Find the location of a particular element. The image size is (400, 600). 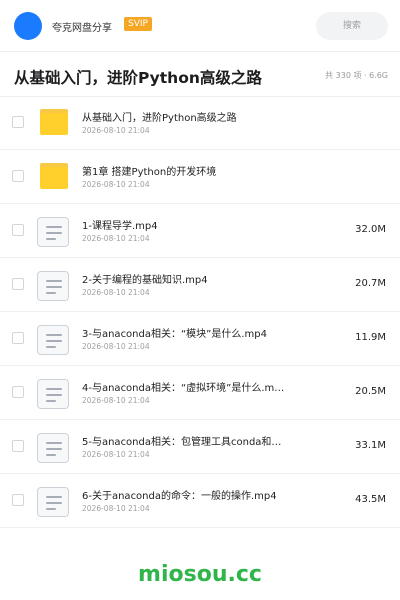

item-name: 2-关于编程的基础知识.mp4 is located at coordinates (145, 280).